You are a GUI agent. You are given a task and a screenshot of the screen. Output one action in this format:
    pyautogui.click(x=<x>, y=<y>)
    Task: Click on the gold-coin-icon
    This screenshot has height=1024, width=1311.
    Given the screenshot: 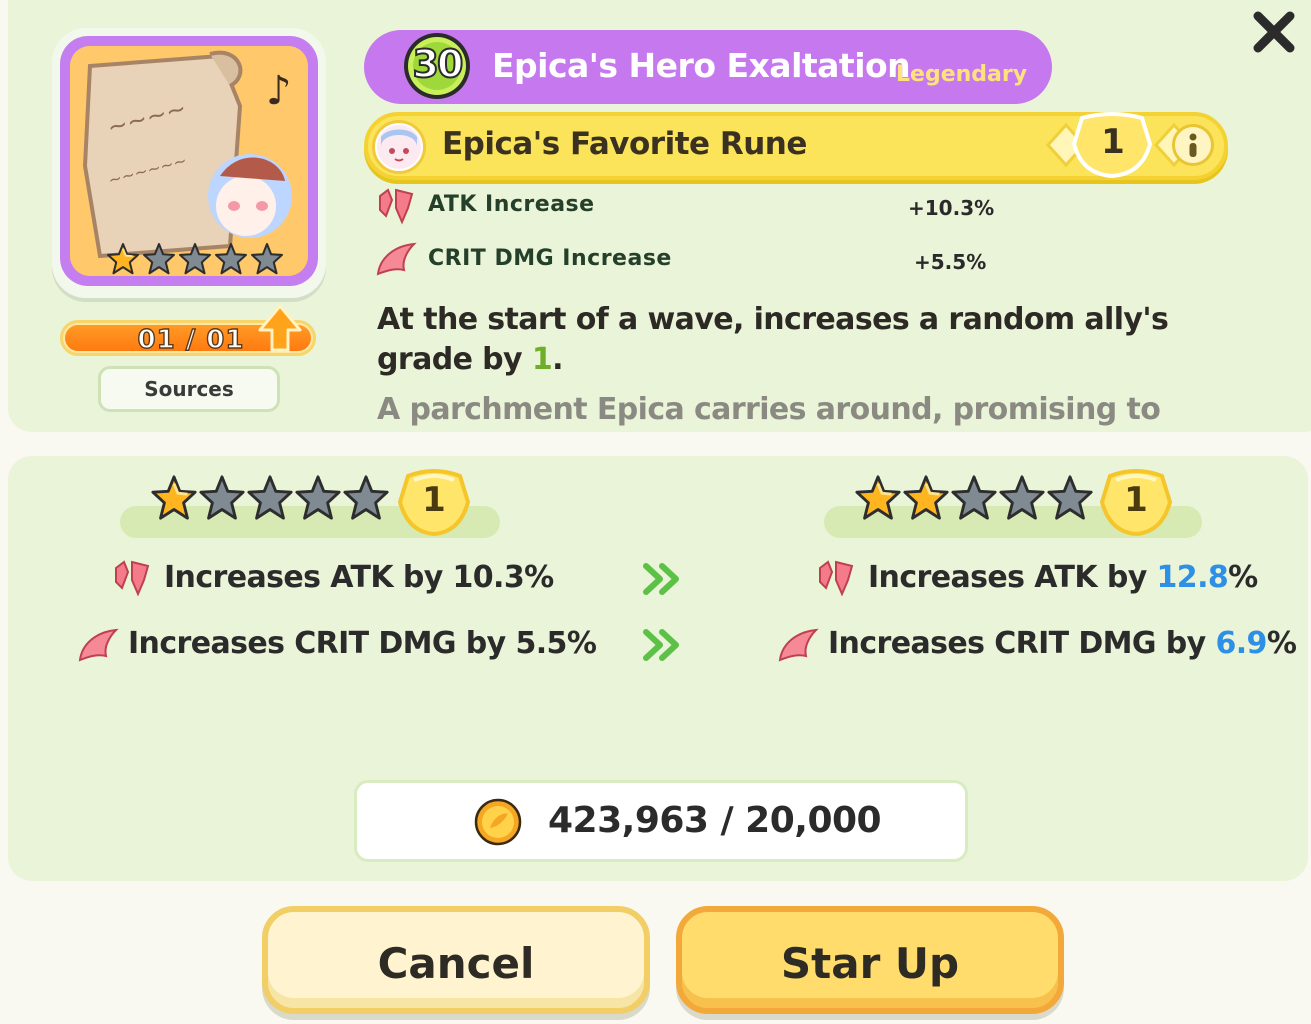 What is the action you would take?
    pyautogui.click(x=498, y=822)
    